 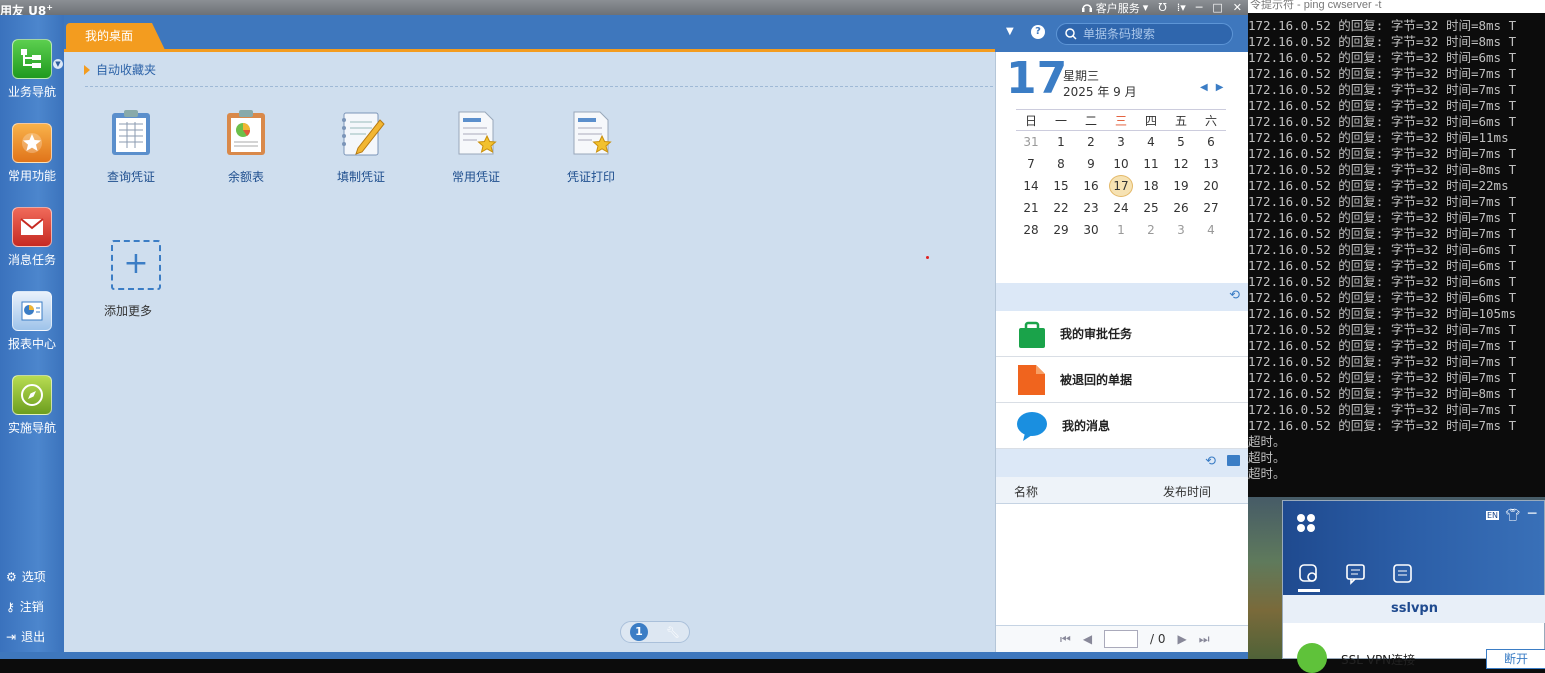 What do you see at coordinates (32, 395) in the screenshot?
I see `compass-icon` at bounding box center [32, 395].